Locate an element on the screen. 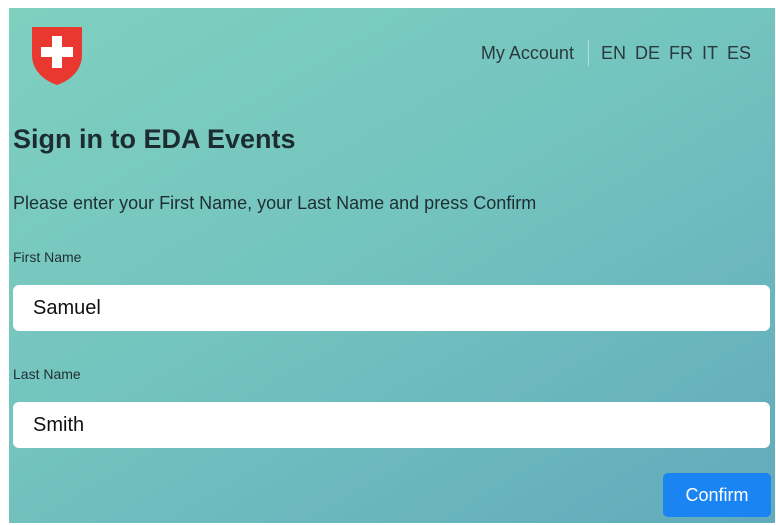 The width and height of the screenshot is (776, 525). first-name-field is located at coordinates (391, 308).